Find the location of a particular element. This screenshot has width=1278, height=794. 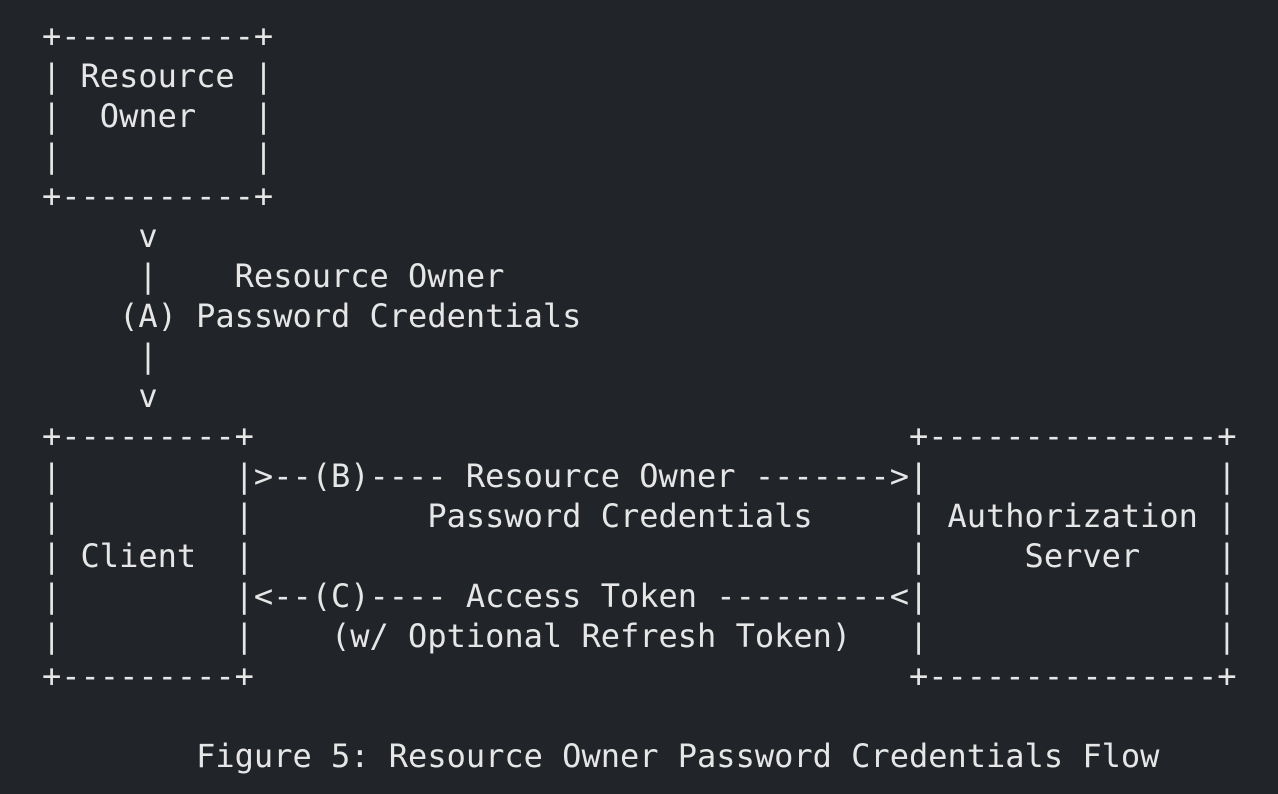

arrow-head-top: v is located at coordinates (100, 236).